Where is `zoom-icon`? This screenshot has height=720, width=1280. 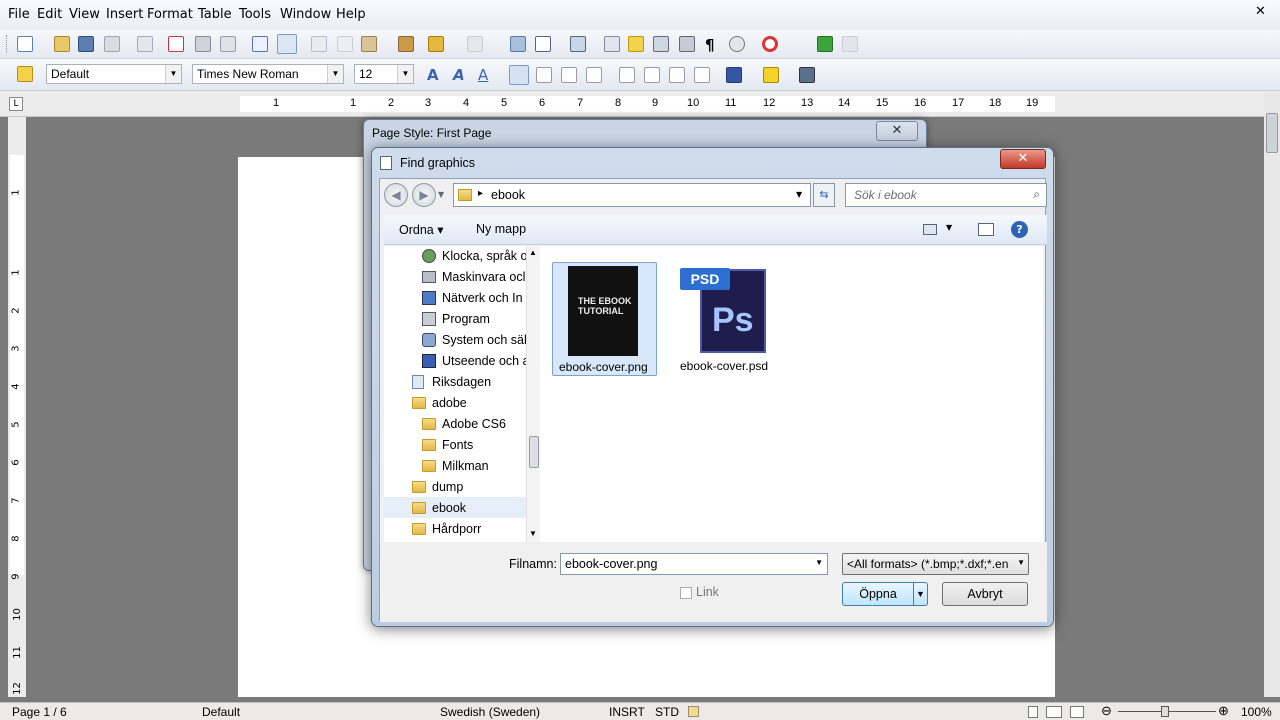 zoom-icon is located at coordinates (737, 44).